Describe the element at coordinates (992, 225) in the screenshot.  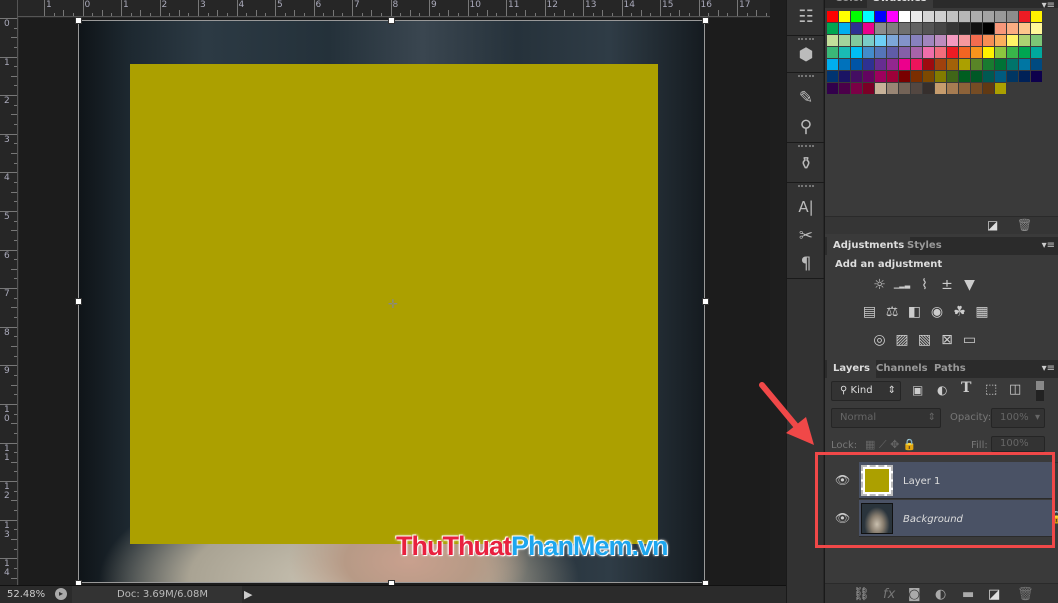
I see `new-swatch-icon: ◪` at that location.